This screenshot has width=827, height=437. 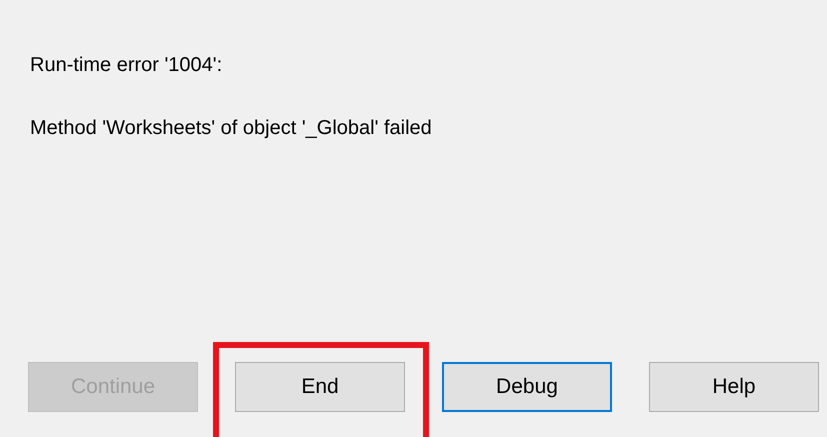 I want to click on dialog-button: Debug, so click(x=527, y=387).